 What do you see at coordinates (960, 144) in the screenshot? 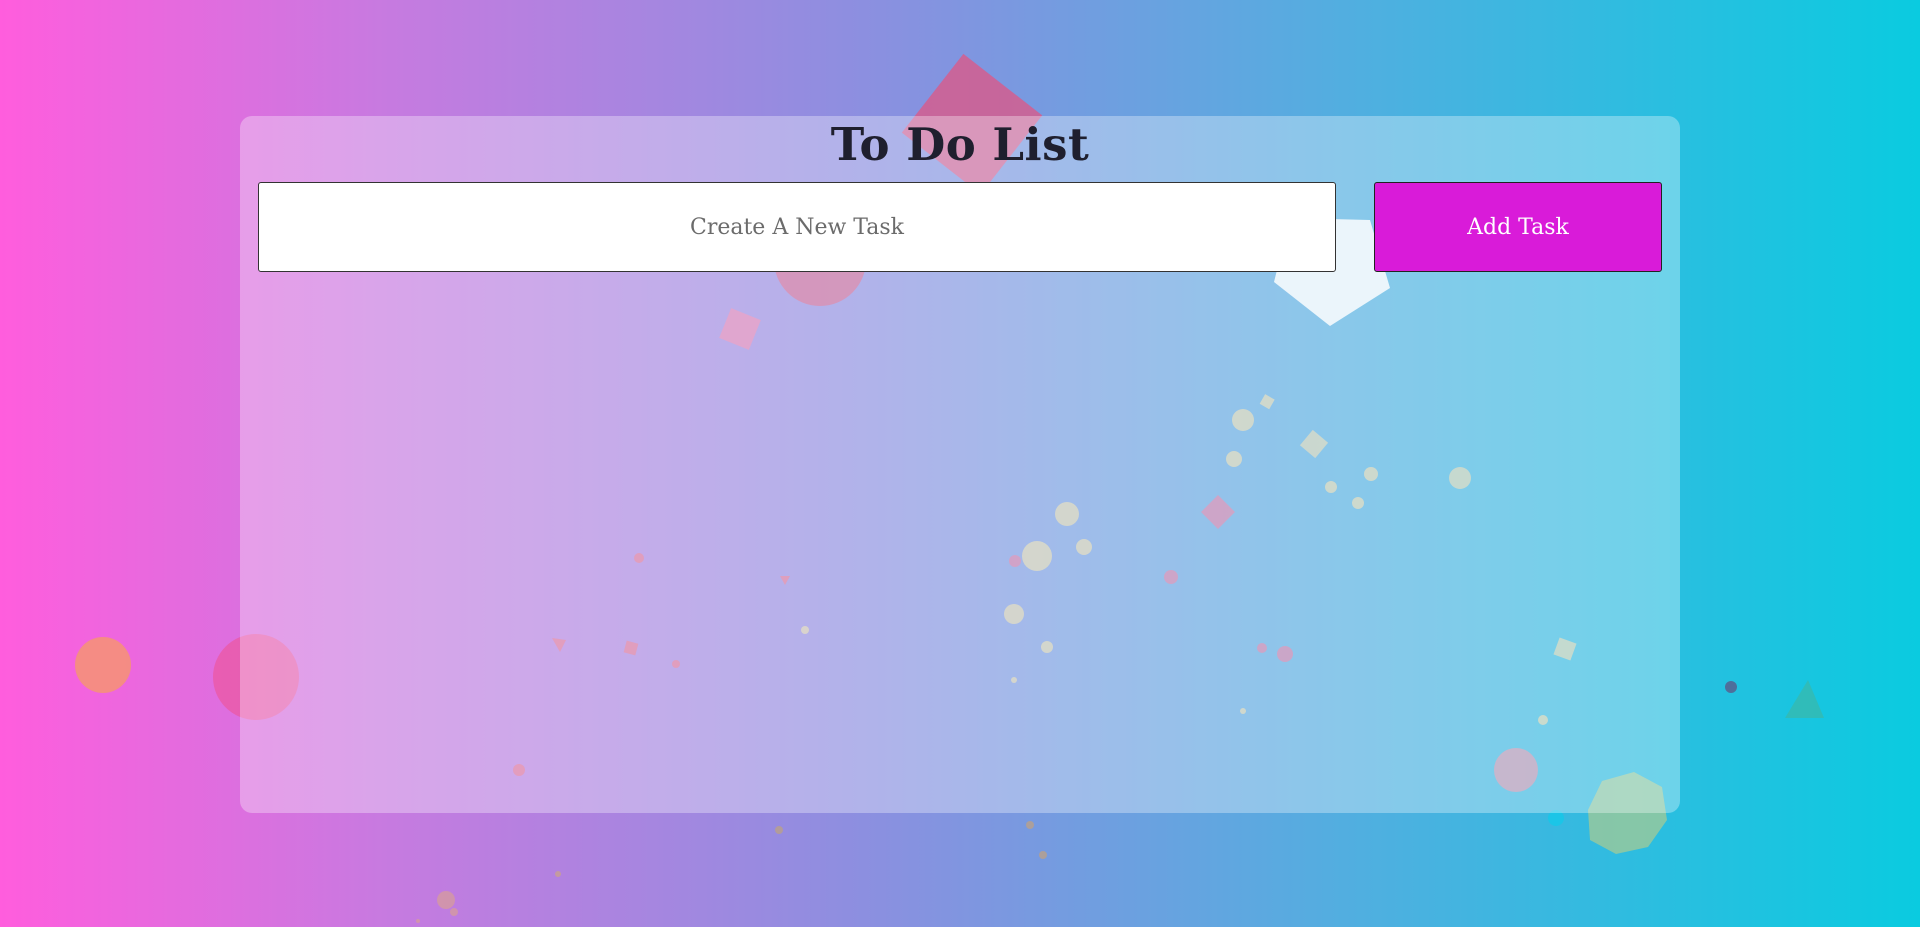
I see `page-title: To Do List` at bounding box center [960, 144].